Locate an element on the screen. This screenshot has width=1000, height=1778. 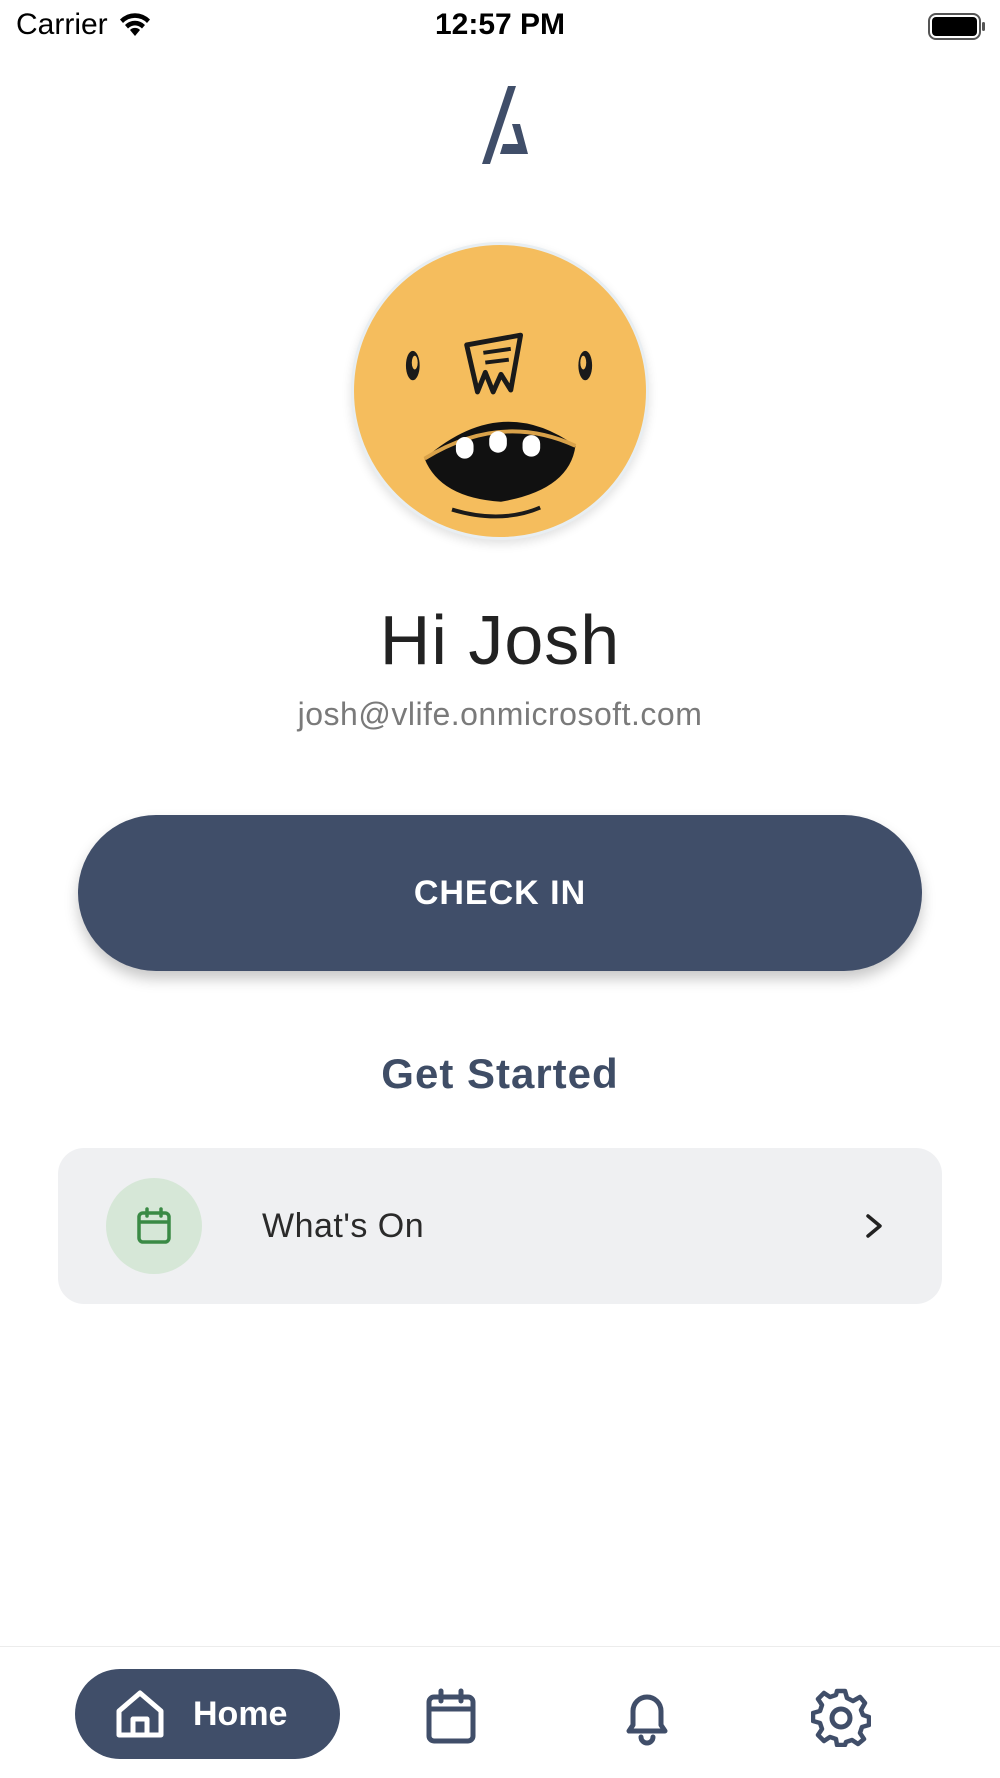
user-email: josh@vlife.onmicrosoft.com is located at coordinates (500, 714).